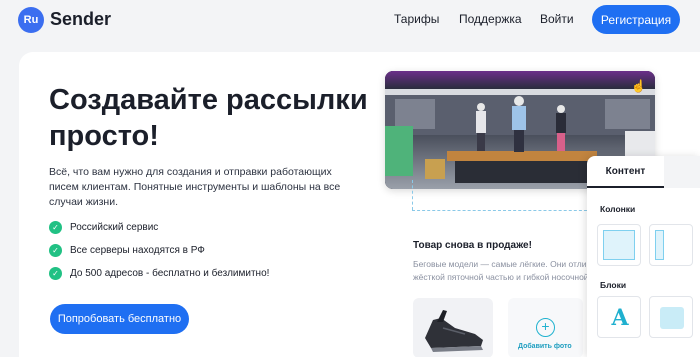  What do you see at coordinates (682, 172) in the screenshot?
I see `tab-settings` at bounding box center [682, 172].